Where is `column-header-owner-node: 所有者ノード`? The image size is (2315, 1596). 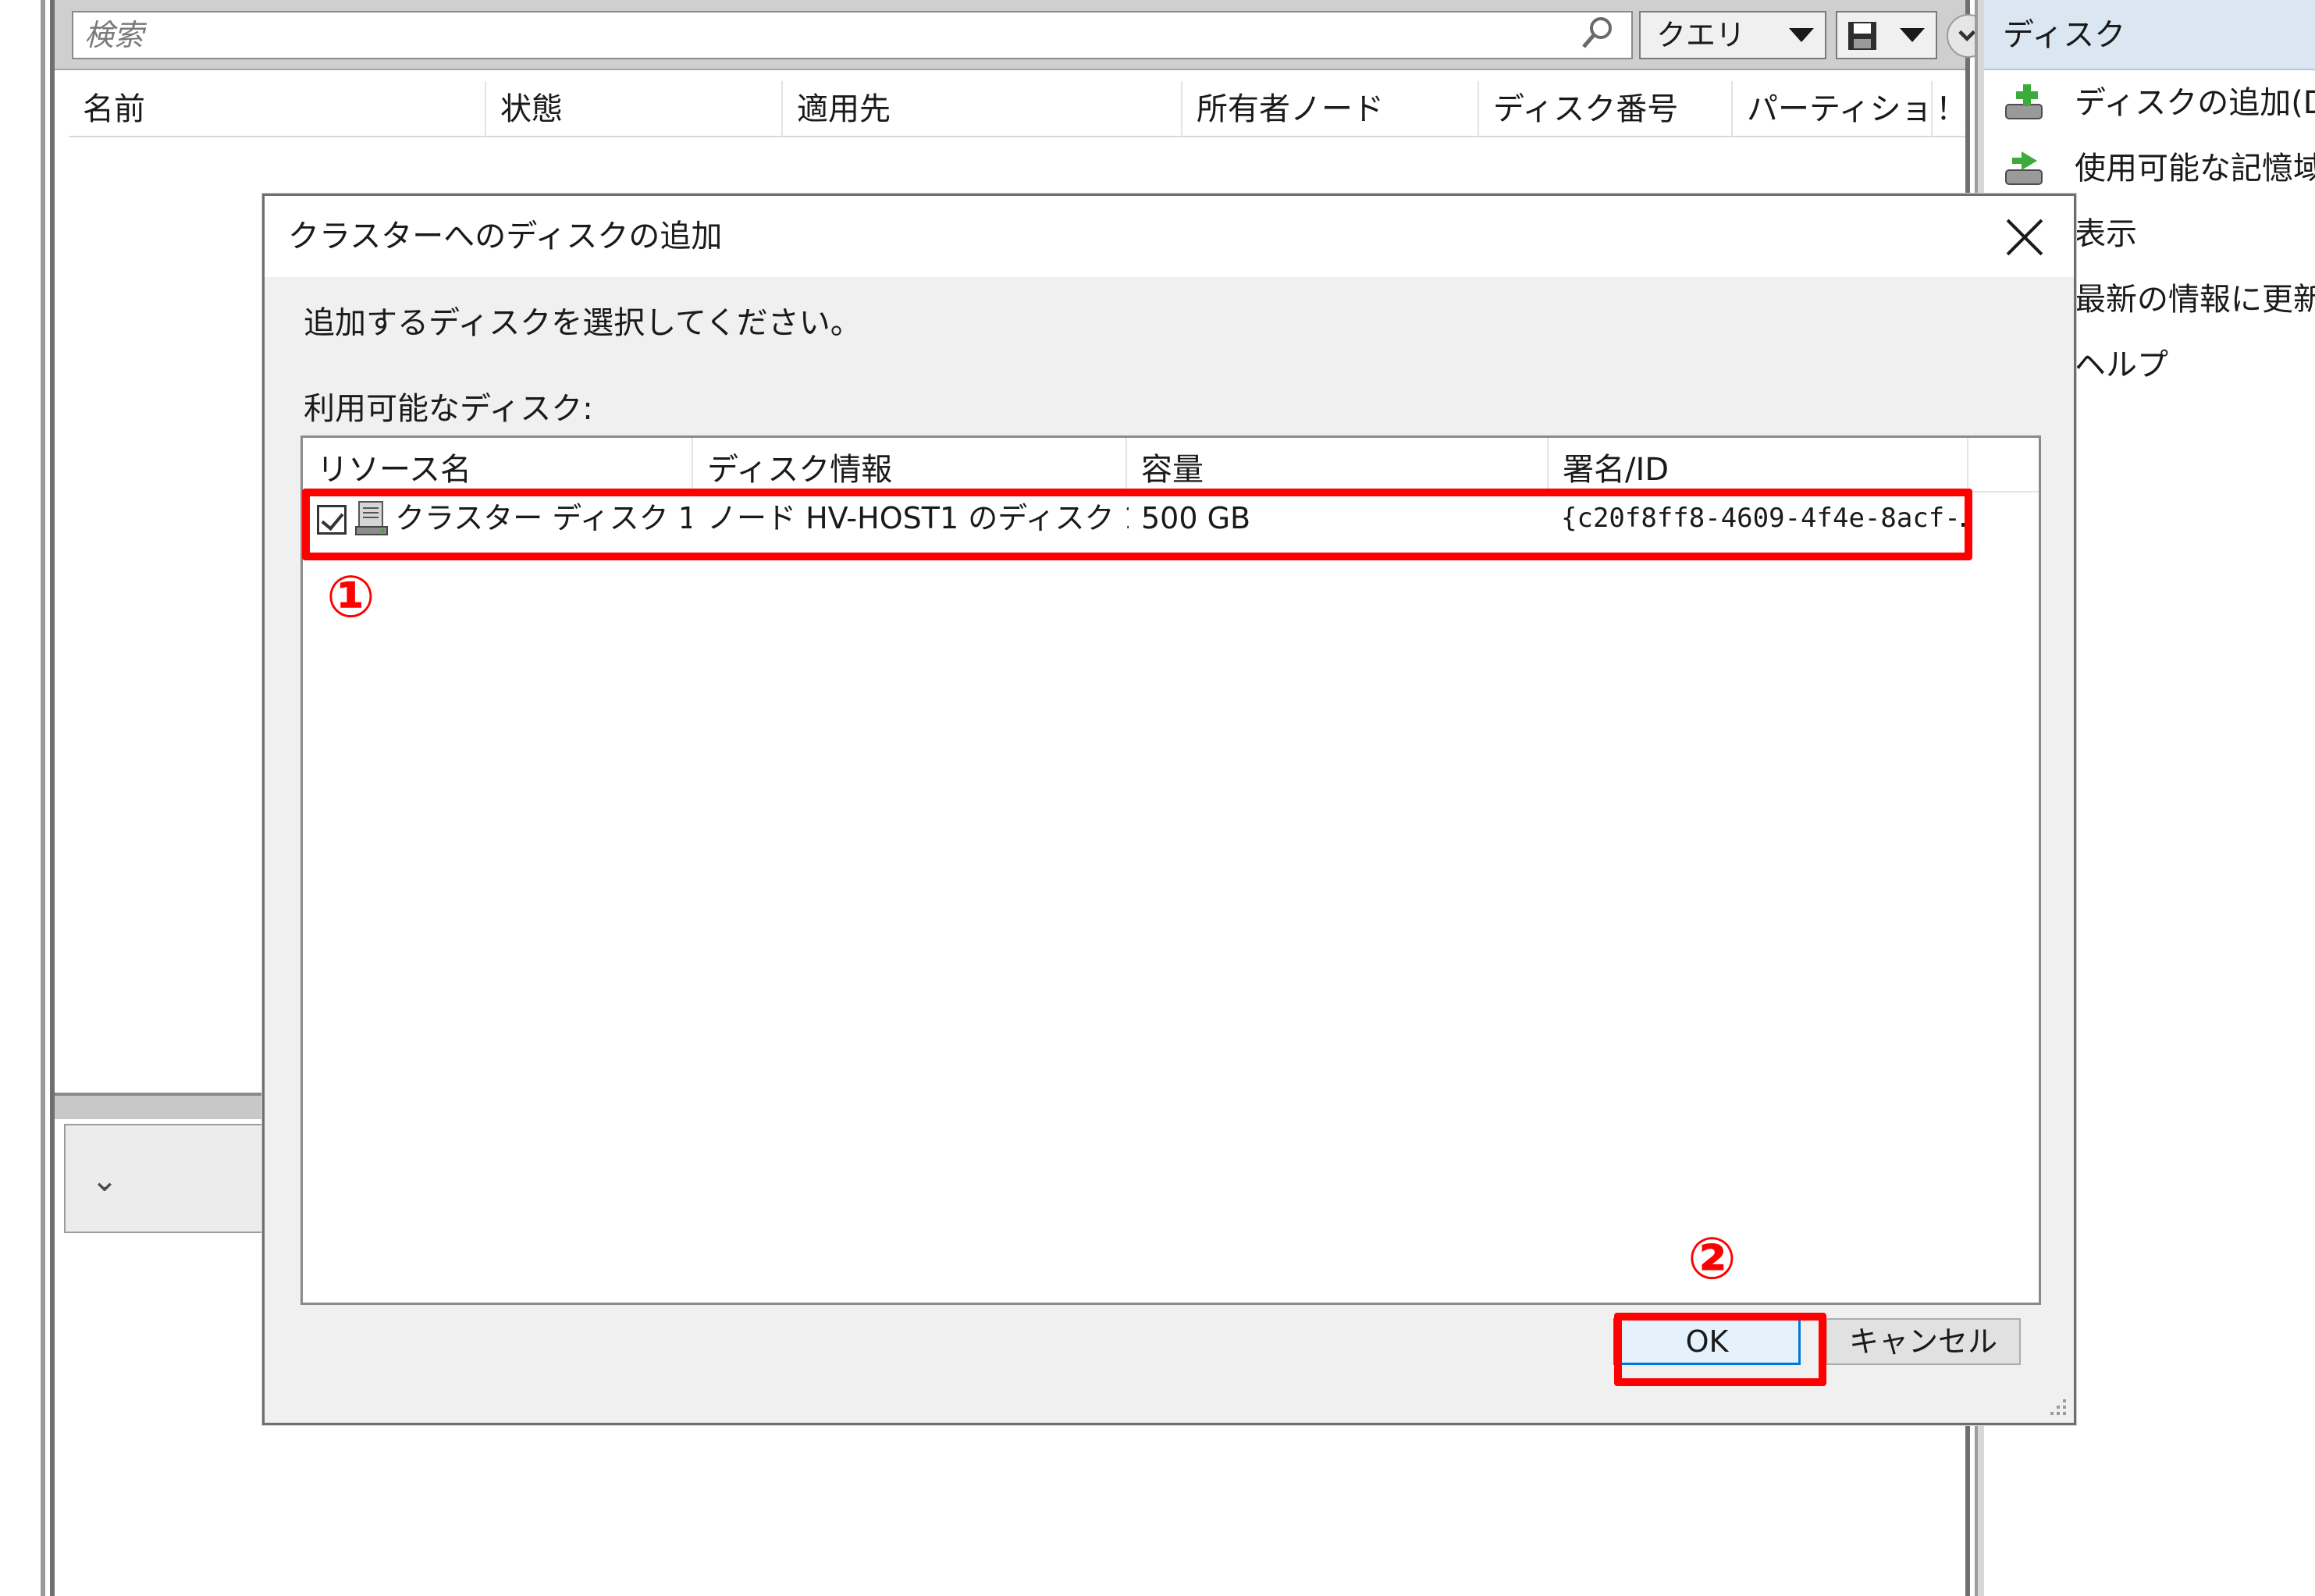 column-header-owner-node: 所有者ノード is located at coordinates (1330, 109).